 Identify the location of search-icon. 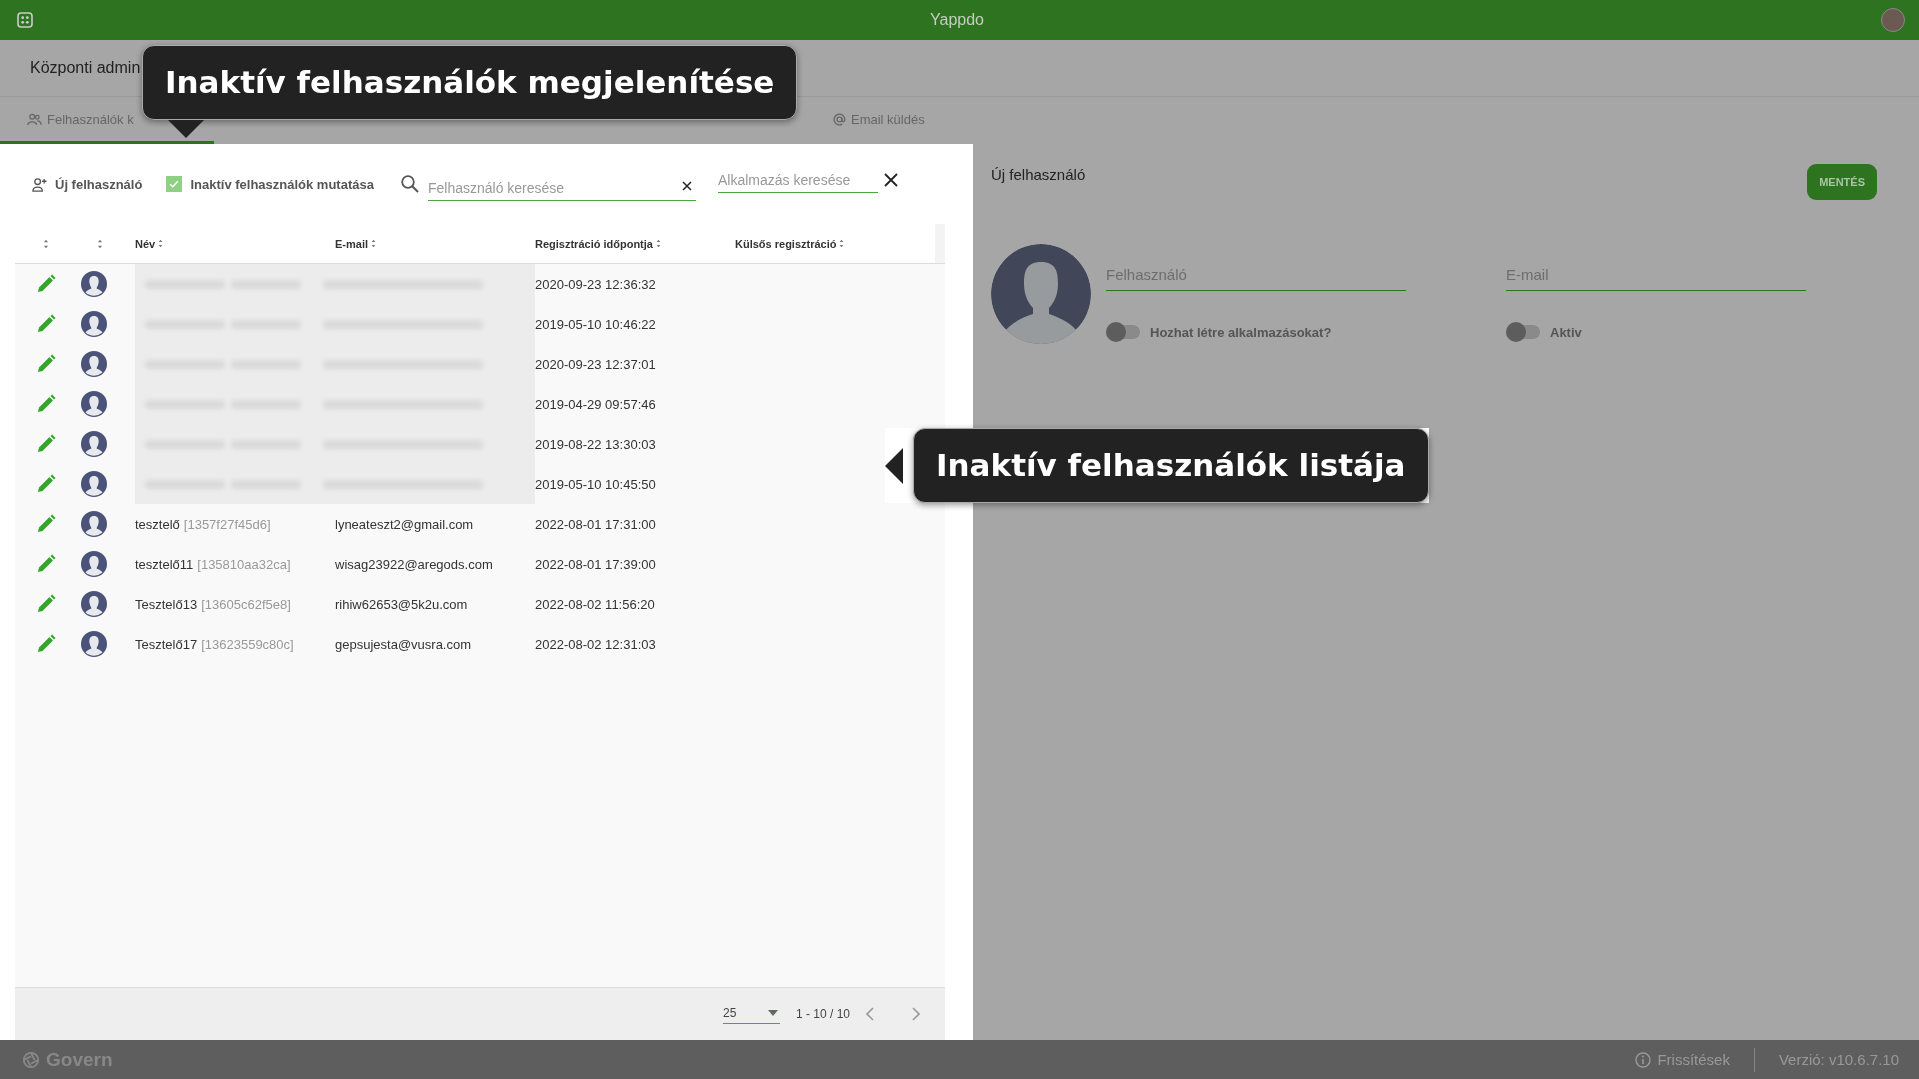
(409, 184).